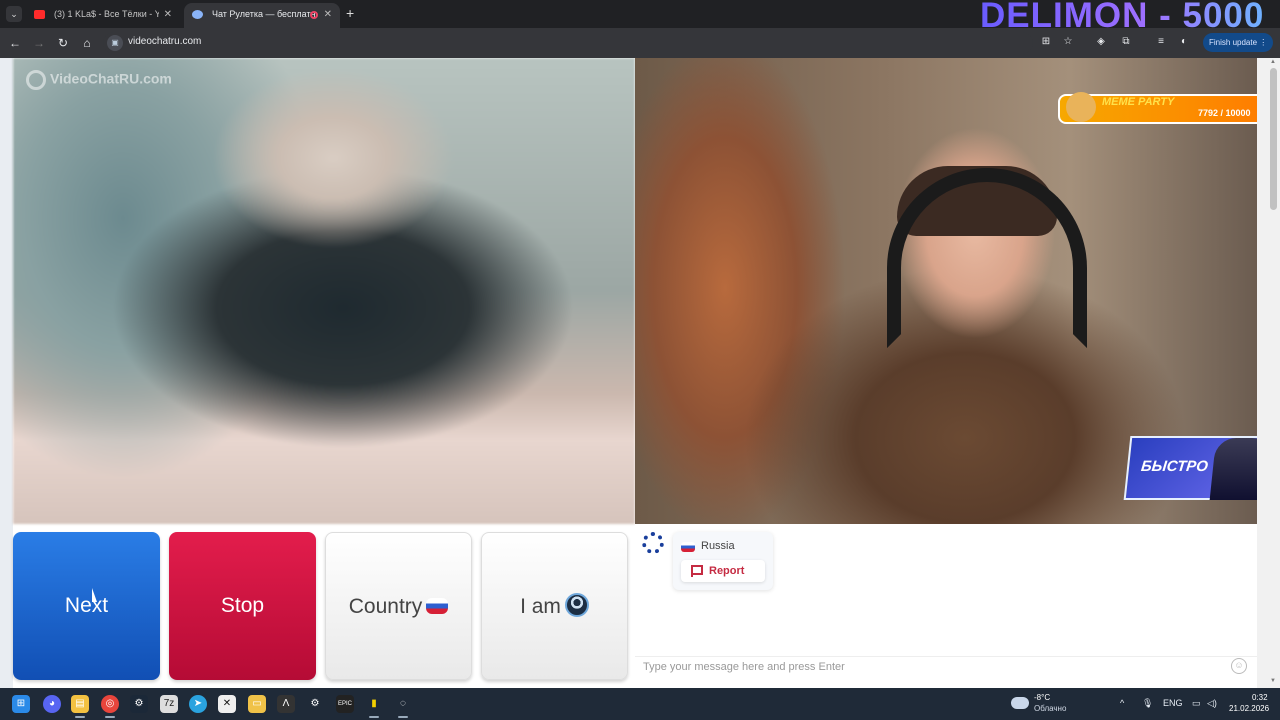 This screenshot has height=720, width=1280. What do you see at coordinates (1212, 703) in the screenshot?
I see `volume-icon: ◁)` at bounding box center [1212, 703].